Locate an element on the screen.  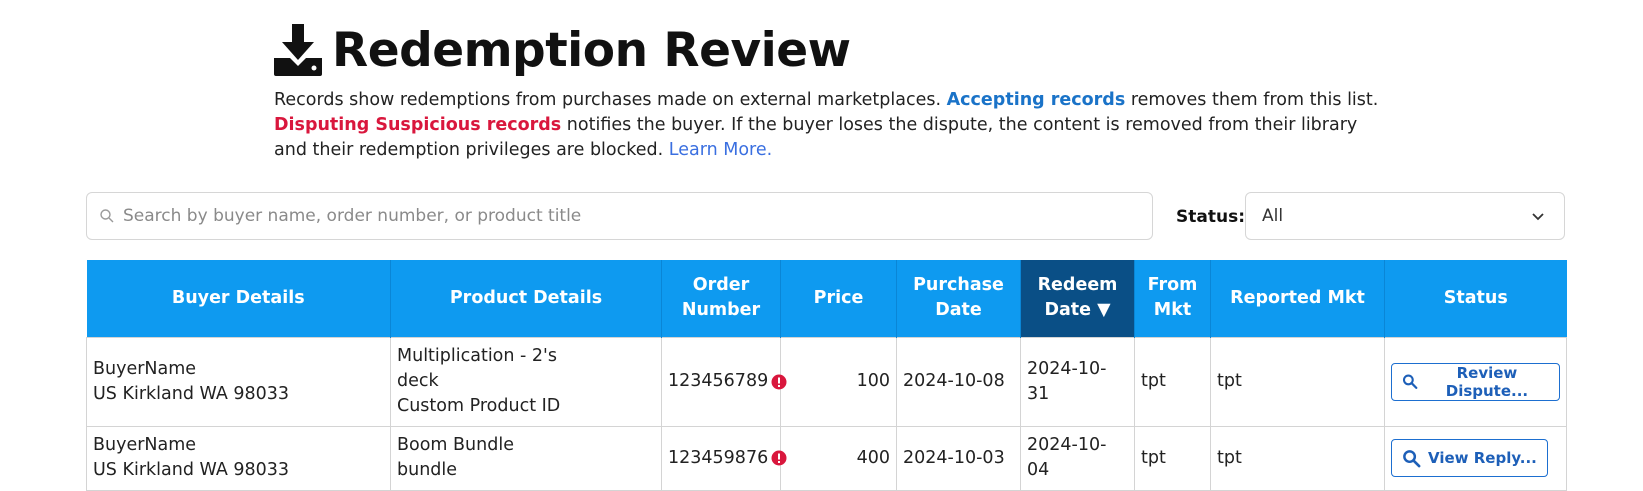
page-title: Redemption Review is located at coordinates (591, 50).